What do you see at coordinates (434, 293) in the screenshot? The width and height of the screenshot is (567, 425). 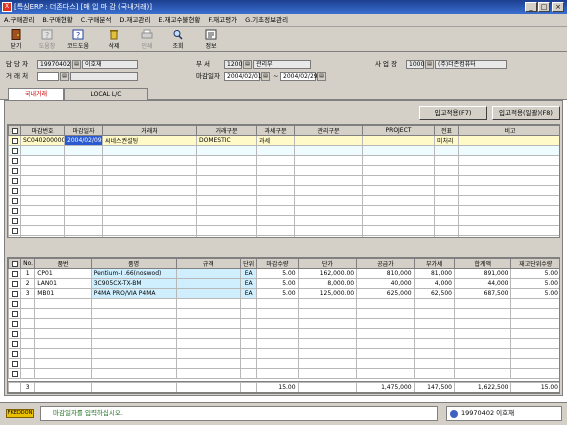 I see `cell-vat: 62,500` at bounding box center [434, 293].